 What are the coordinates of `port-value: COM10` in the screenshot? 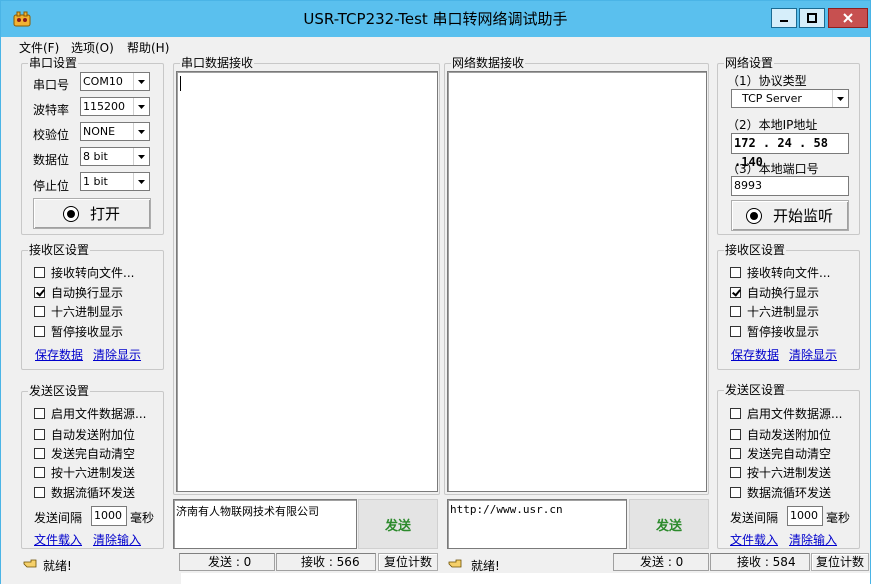 It's located at (103, 81).